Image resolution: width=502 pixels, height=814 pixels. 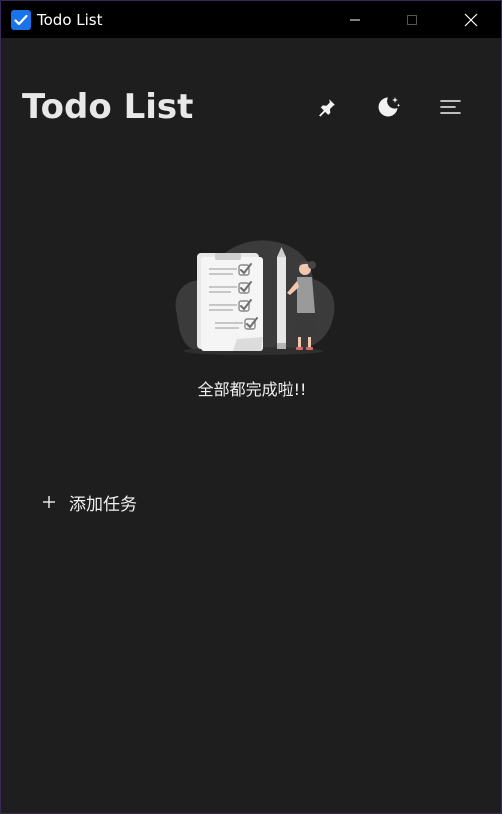 What do you see at coordinates (255, 297) in the screenshot?
I see `completed-tasks-illustration` at bounding box center [255, 297].